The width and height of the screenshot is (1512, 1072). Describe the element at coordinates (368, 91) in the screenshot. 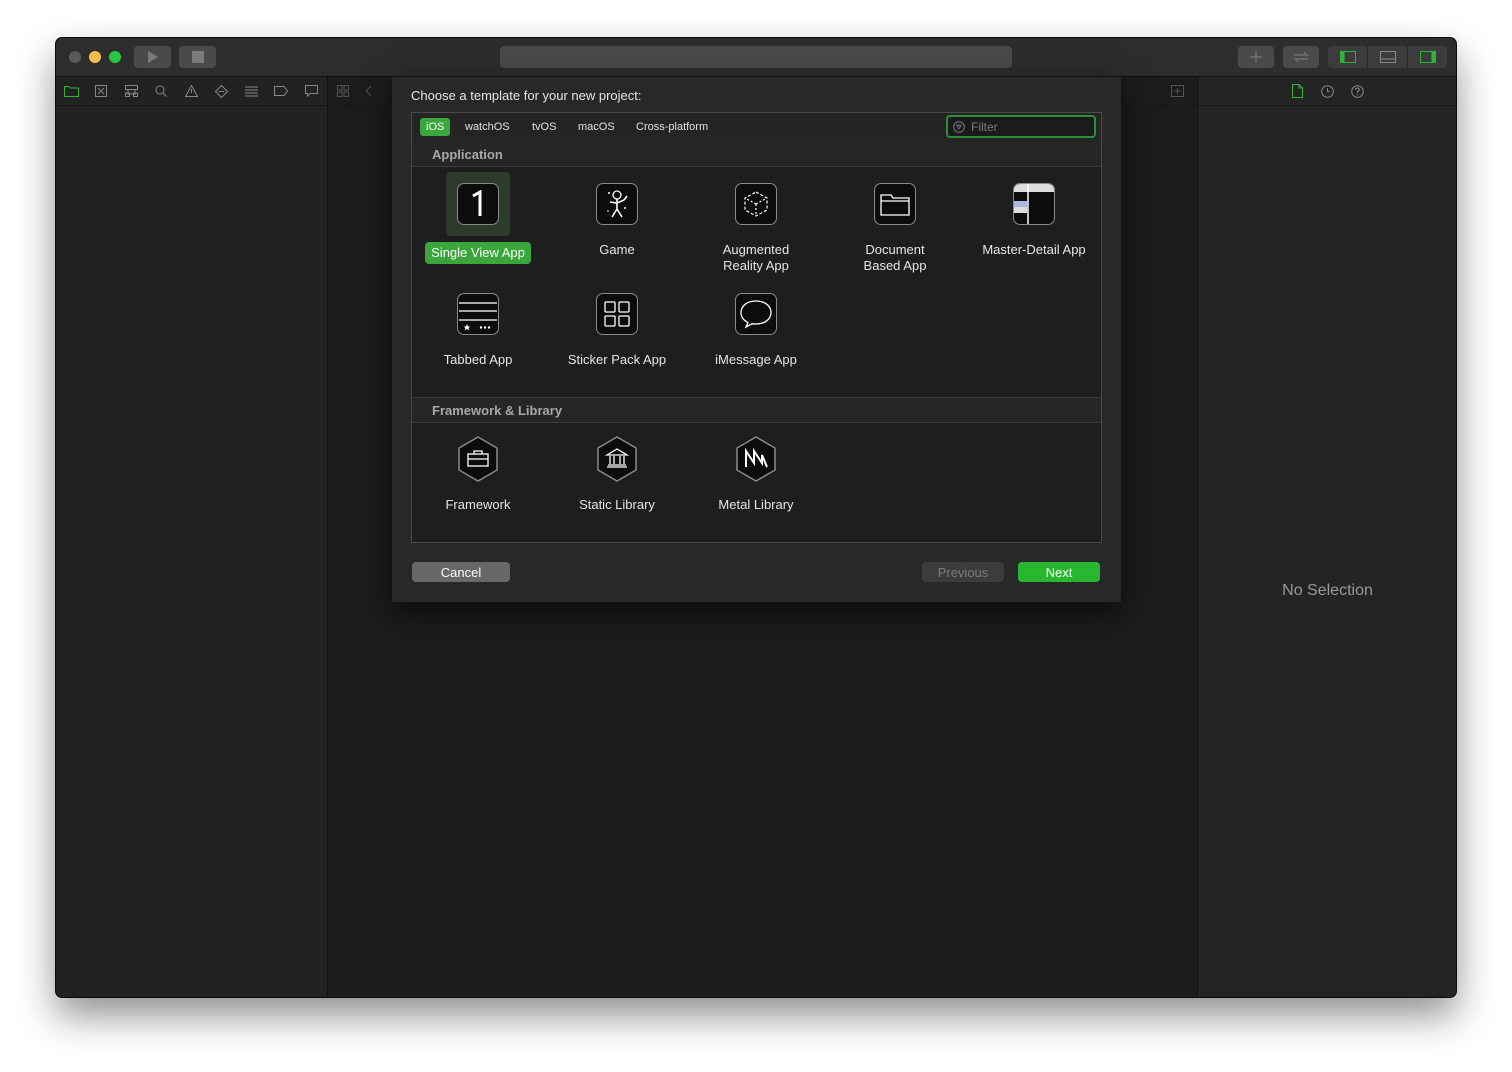

I see `back-chevron-icon` at that location.